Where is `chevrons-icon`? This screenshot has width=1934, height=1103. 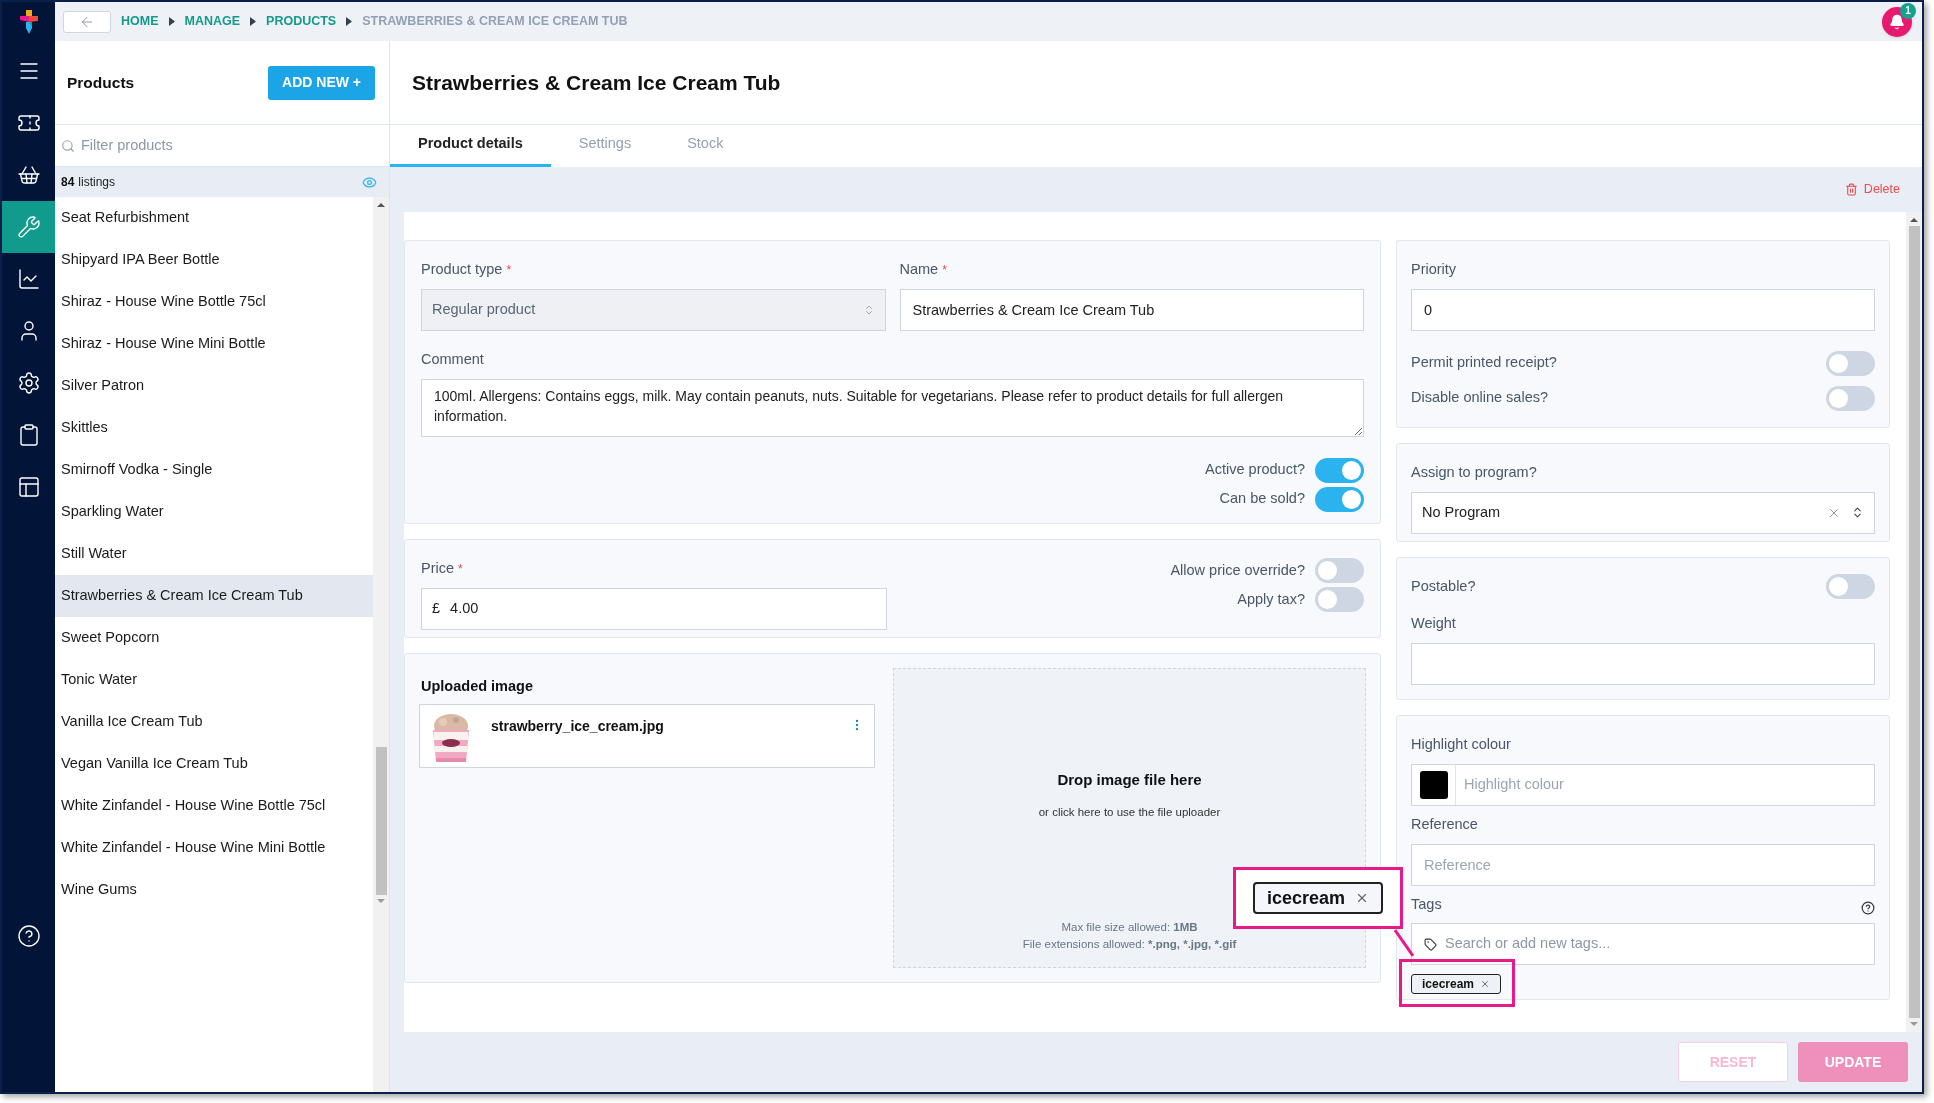 chevrons-icon is located at coordinates (1857, 513).